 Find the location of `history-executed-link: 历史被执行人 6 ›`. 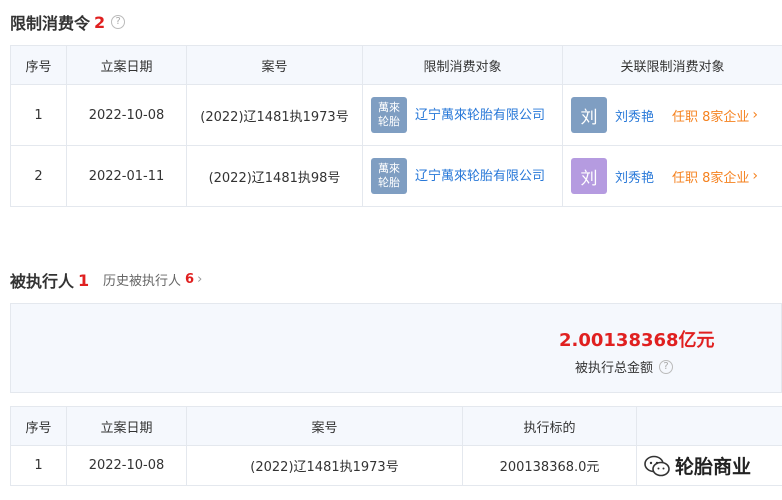

history-executed-link: 历史被执行人 6 › is located at coordinates (152, 279).